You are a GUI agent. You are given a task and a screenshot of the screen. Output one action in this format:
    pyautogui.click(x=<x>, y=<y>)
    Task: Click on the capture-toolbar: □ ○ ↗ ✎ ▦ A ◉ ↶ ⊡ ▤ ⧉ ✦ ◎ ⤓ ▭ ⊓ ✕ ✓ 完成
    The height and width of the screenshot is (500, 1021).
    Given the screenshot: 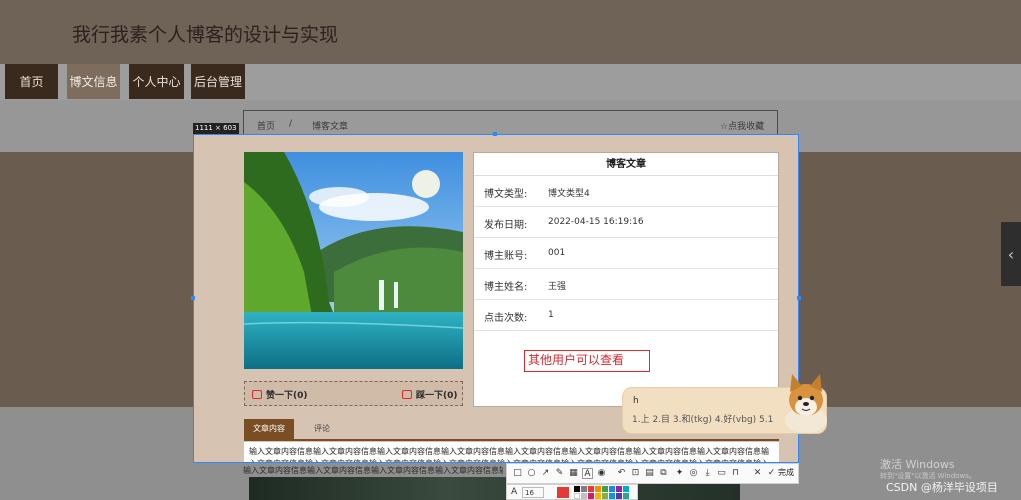 What is the action you would take?
    pyautogui.click(x=652, y=473)
    